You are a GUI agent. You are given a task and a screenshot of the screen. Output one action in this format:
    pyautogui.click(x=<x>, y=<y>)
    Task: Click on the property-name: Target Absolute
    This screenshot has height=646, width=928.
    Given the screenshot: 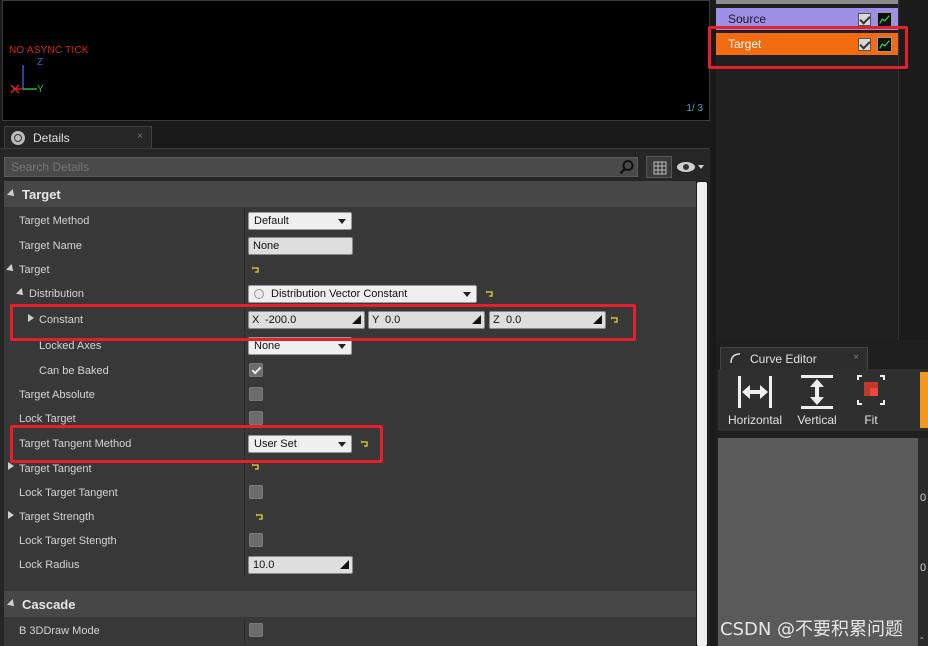 What is the action you would take?
    pyautogui.click(x=57, y=395)
    